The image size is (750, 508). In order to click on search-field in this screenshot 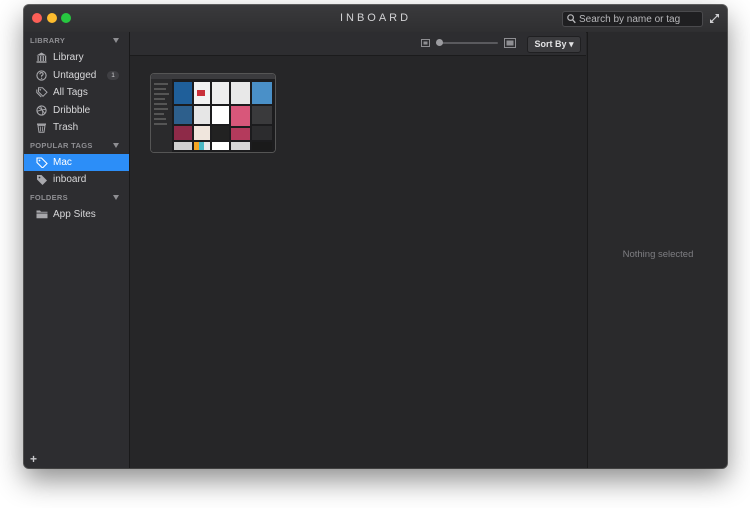, I will do `click(632, 19)`.